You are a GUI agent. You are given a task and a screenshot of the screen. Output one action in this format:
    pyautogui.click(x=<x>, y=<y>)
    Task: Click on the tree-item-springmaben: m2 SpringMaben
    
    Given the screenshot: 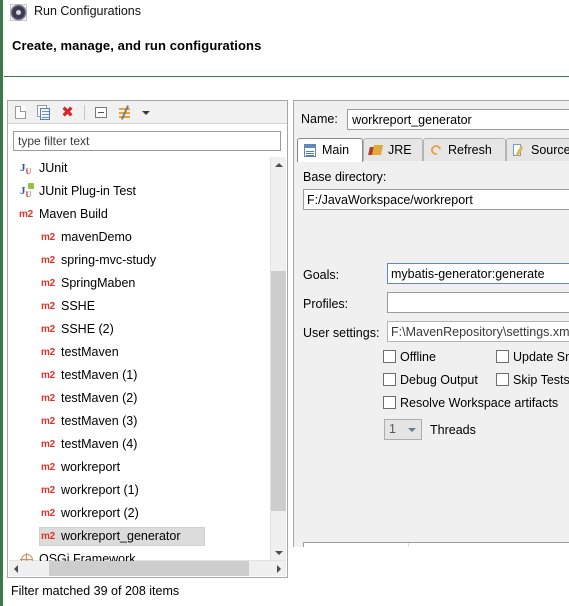 What is the action you would take?
    pyautogui.click(x=138, y=283)
    